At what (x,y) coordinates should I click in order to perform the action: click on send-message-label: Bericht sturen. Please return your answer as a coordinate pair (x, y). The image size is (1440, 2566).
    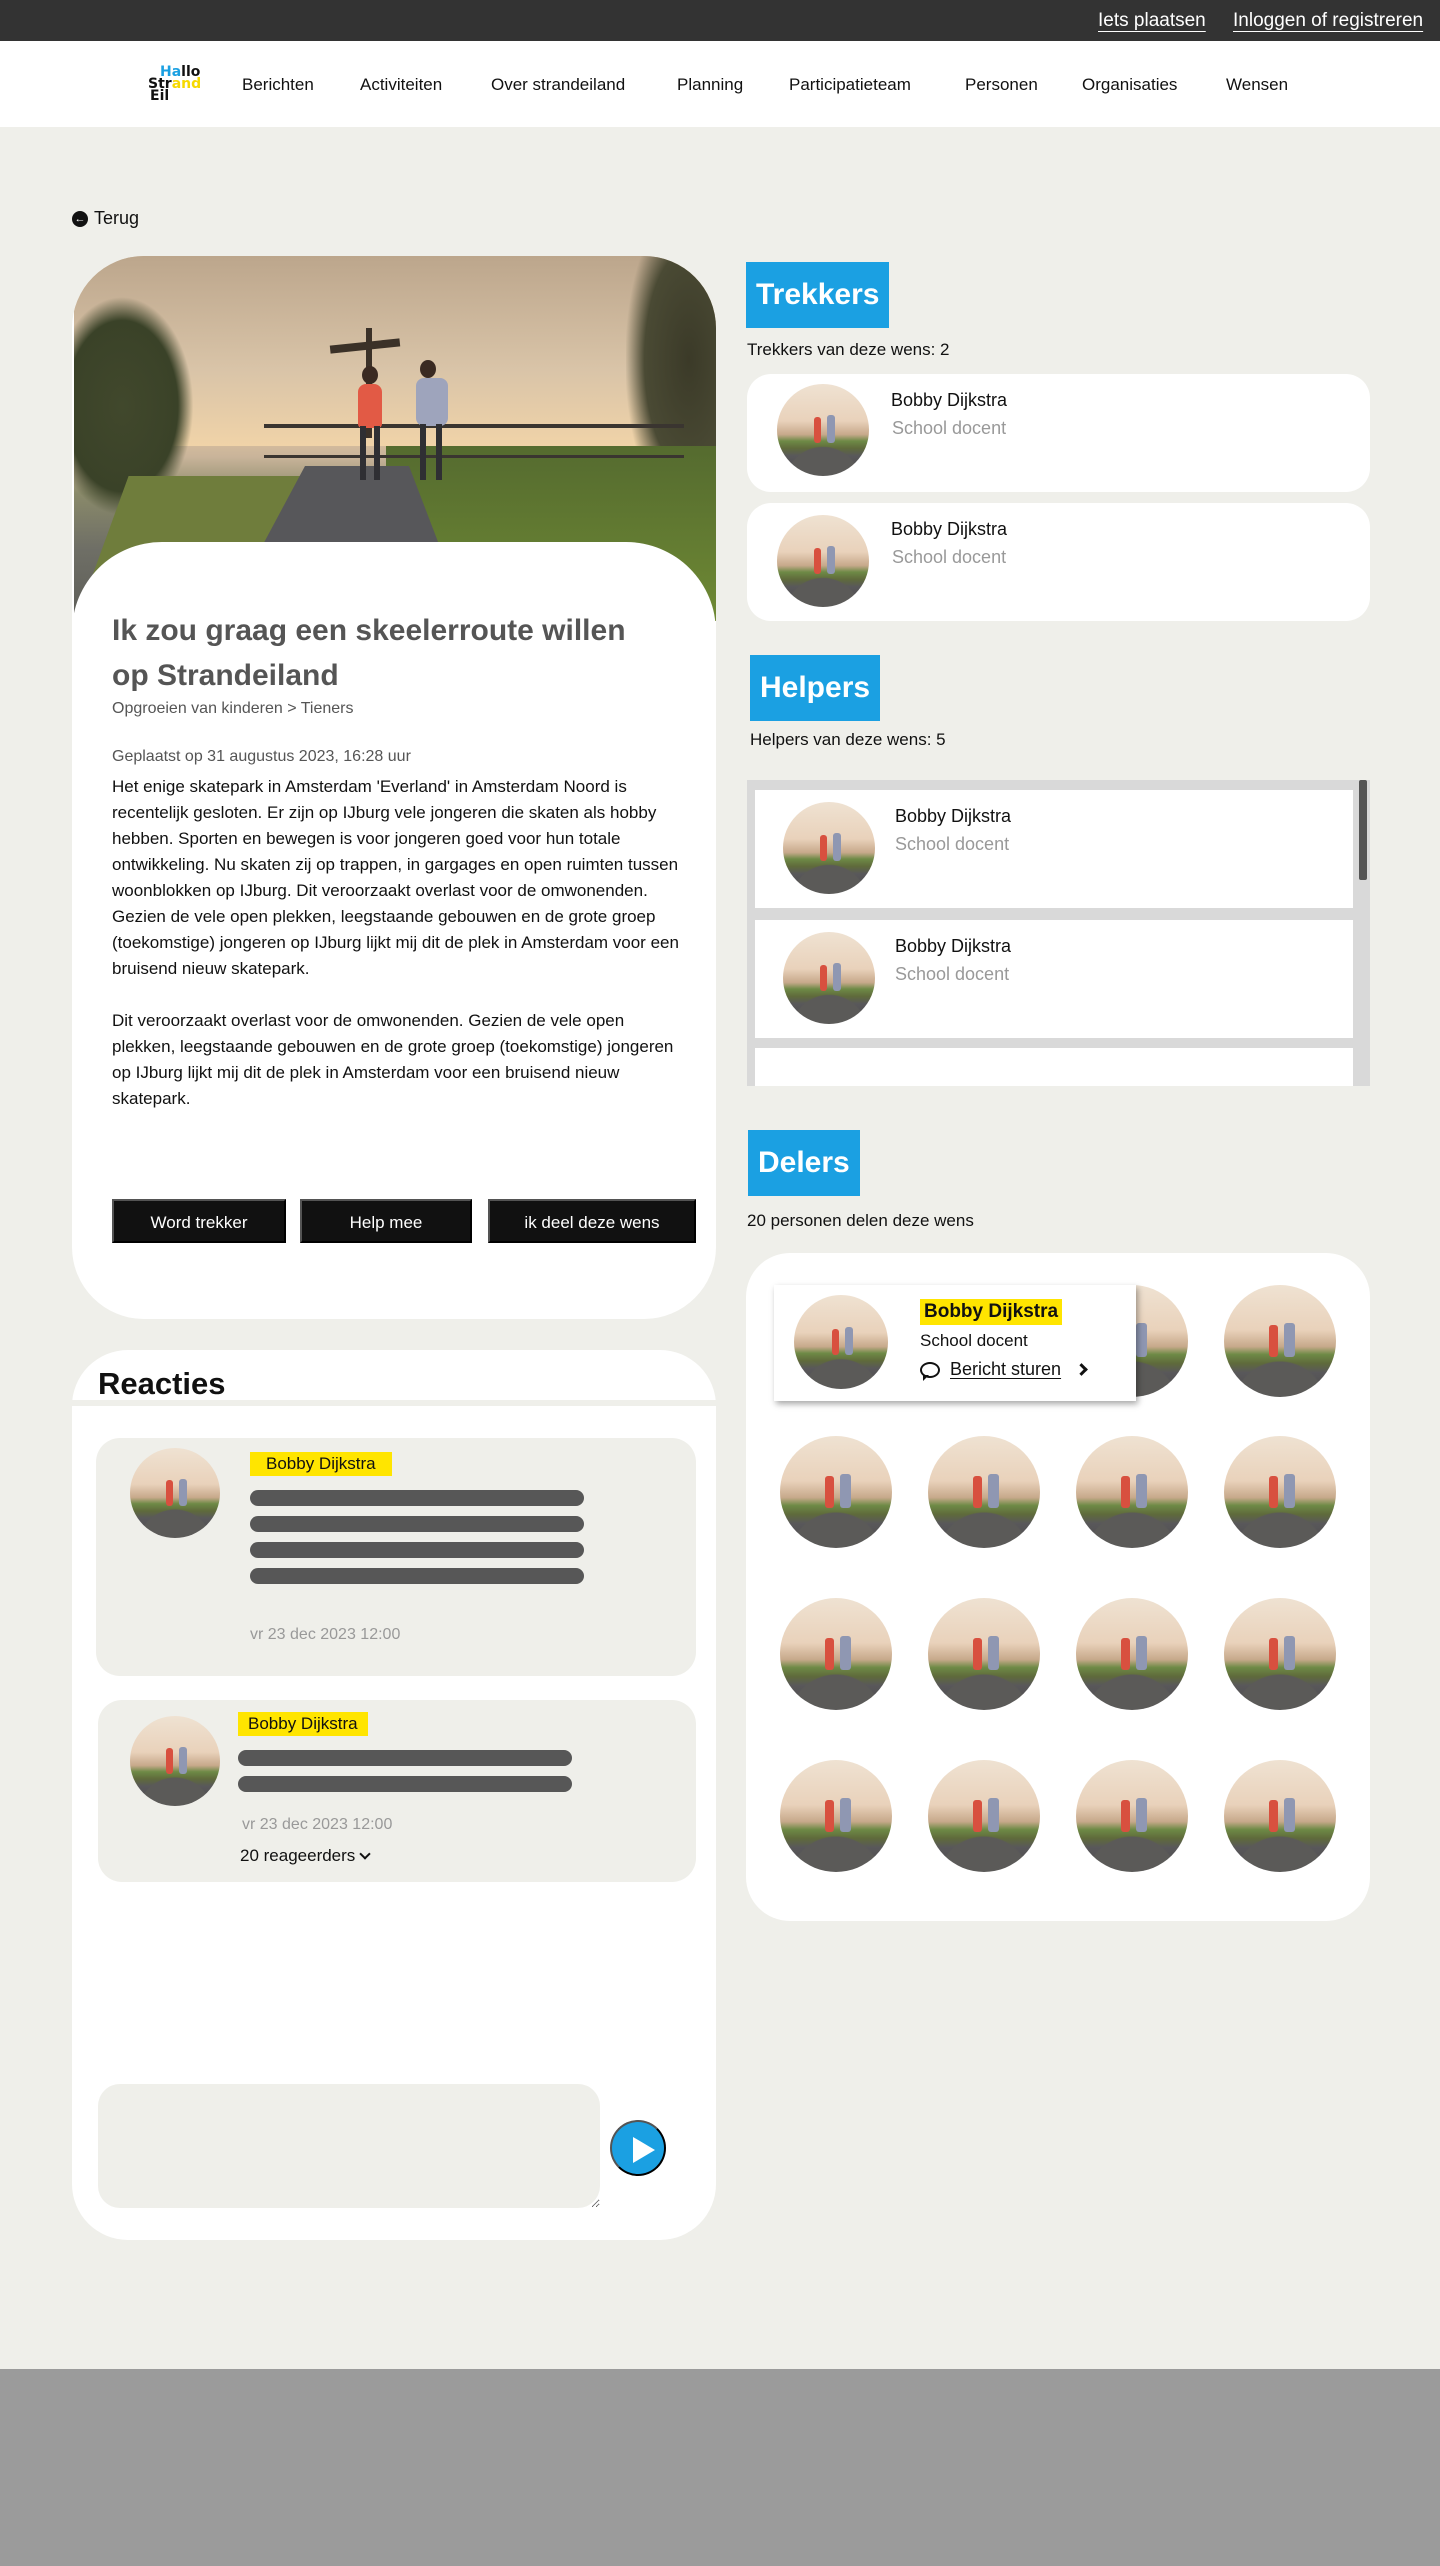
    Looking at the image, I should click on (1006, 1369).